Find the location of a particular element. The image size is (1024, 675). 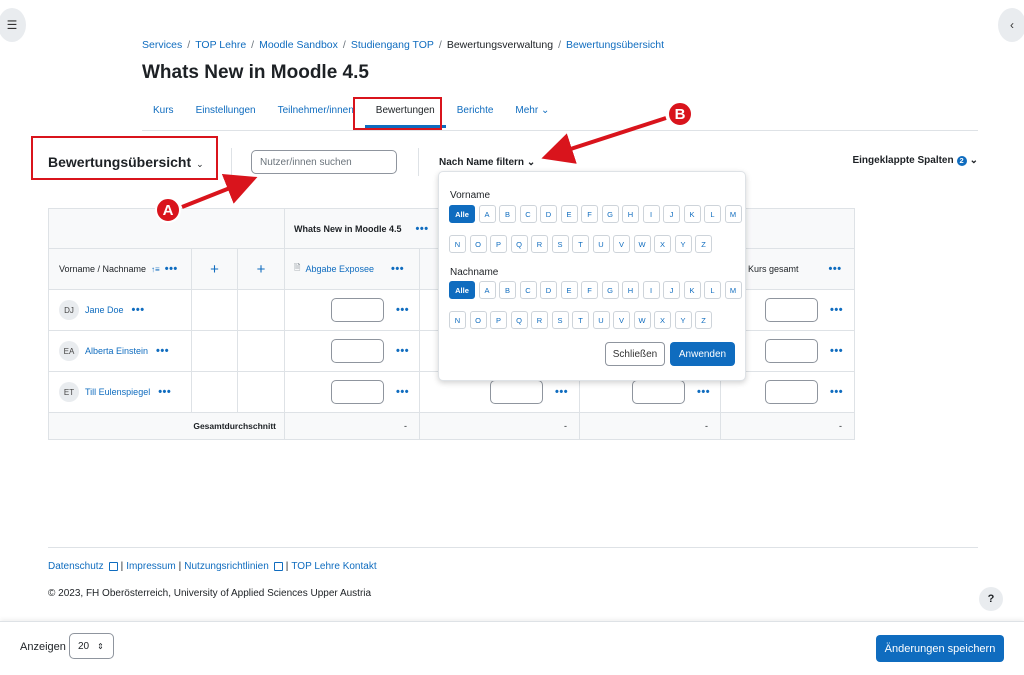

select-arrows-icon: ⇕ is located at coordinates (100, 646).